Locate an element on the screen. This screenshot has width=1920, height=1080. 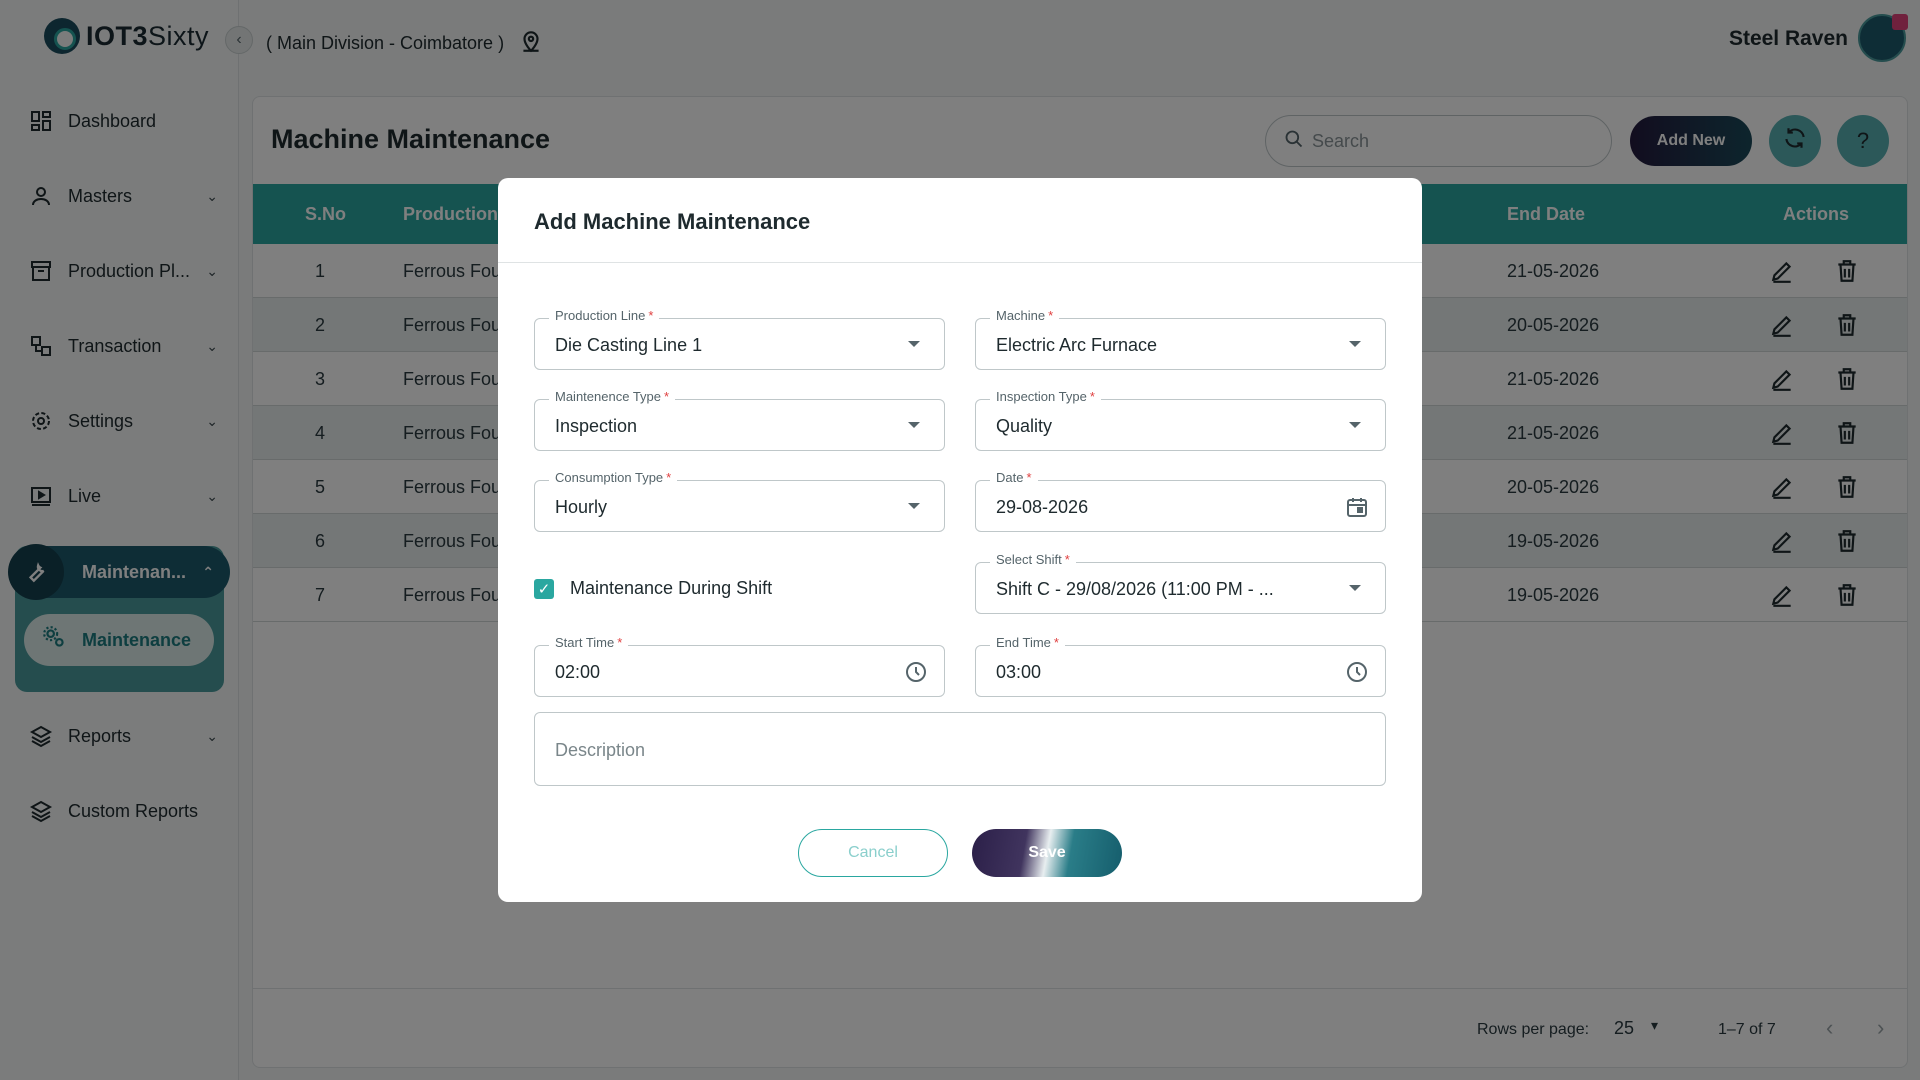
field-label: Machine * is located at coordinates (1025, 315).